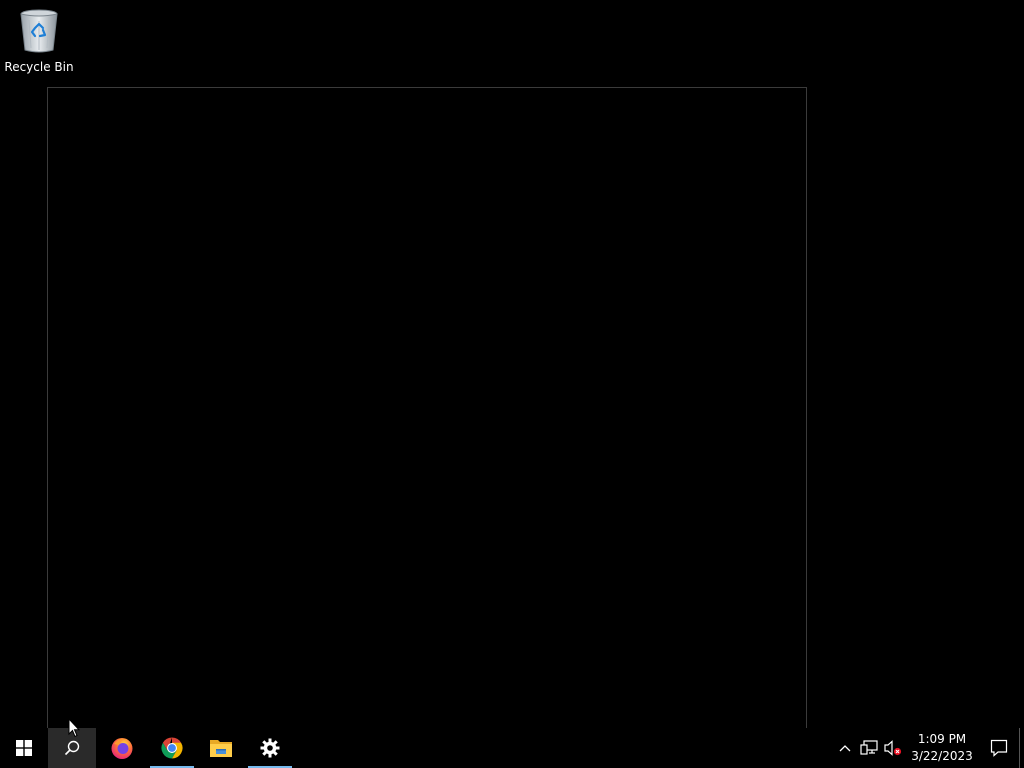  What do you see at coordinates (942, 739) in the screenshot?
I see `clock-time: 1:09 PM` at bounding box center [942, 739].